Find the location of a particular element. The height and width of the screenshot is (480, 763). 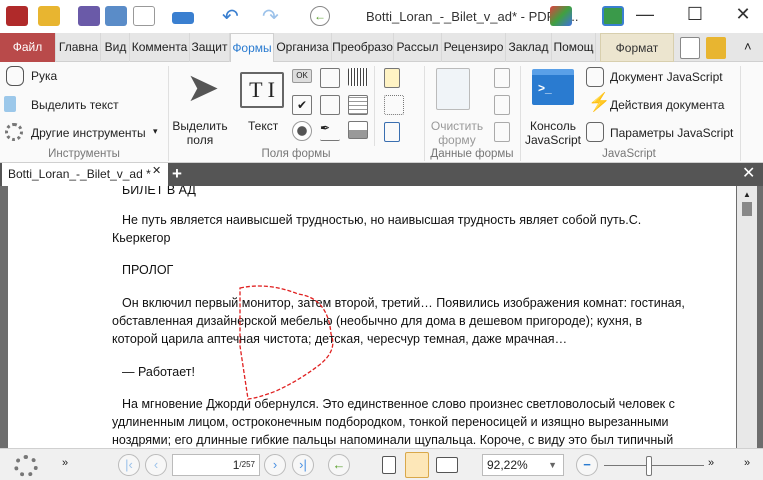

js-params-button: Параметры JavaScript is located at coordinates (671, 133).